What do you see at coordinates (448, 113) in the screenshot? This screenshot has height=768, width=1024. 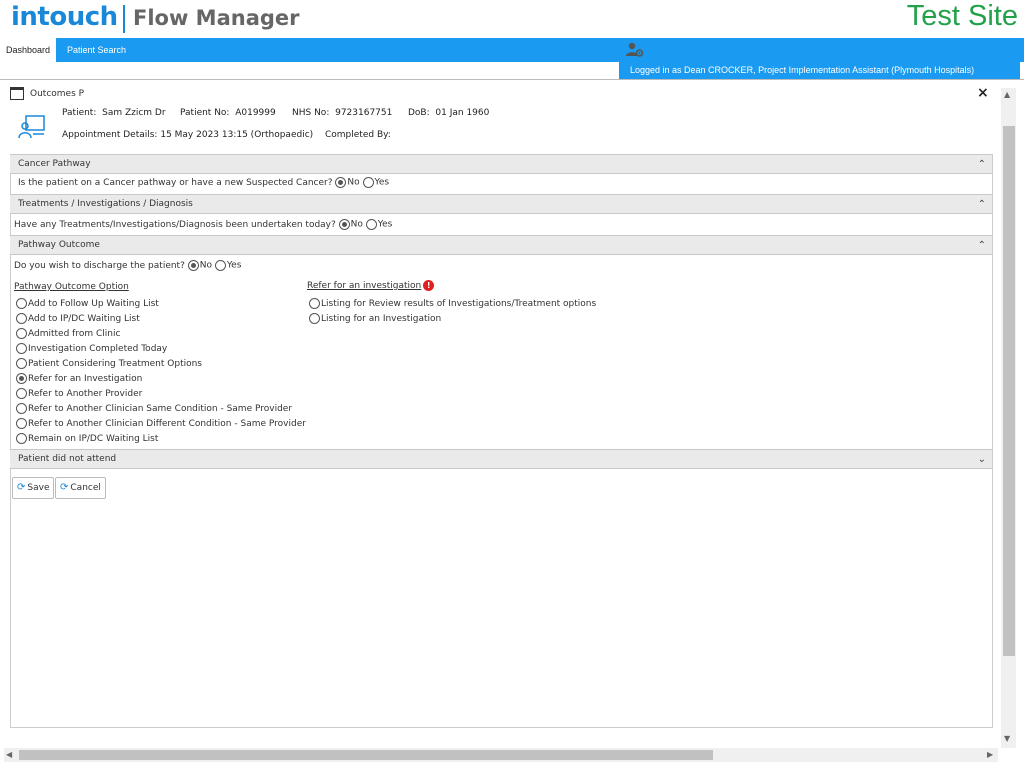 I see `dob-field: DoB: 01 Jan 1960` at bounding box center [448, 113].